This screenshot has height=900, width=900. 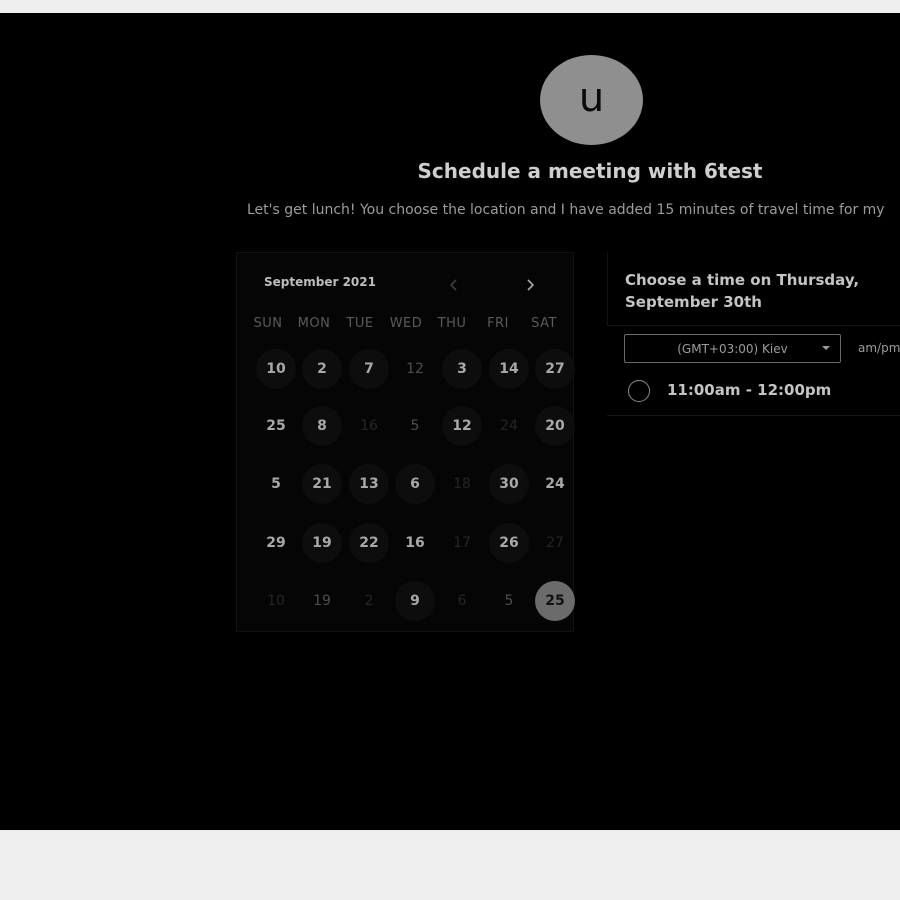 I want to click on calendar-day: 3, so click(x=462, y=369).